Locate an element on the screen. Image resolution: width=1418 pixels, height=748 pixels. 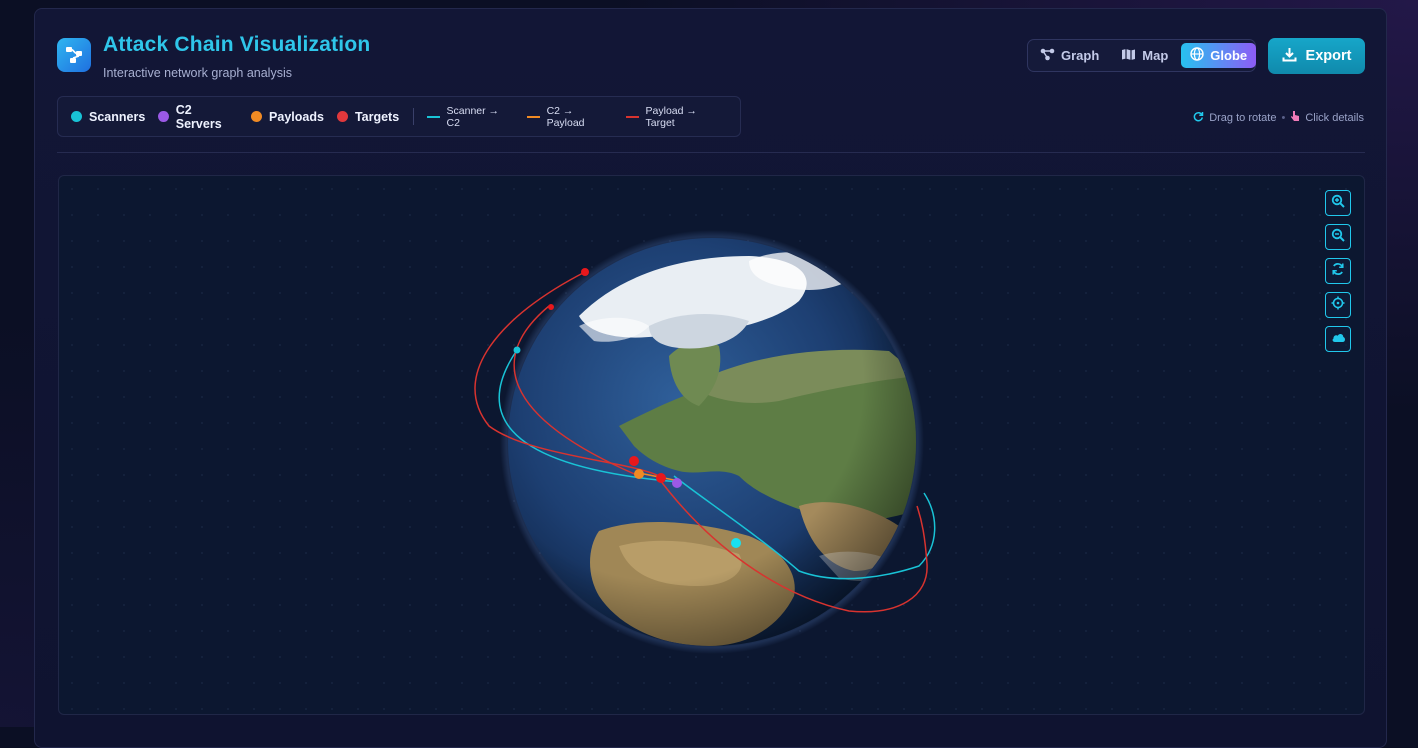
legend-item-targets: Targets is located at coordinates (368, 116).